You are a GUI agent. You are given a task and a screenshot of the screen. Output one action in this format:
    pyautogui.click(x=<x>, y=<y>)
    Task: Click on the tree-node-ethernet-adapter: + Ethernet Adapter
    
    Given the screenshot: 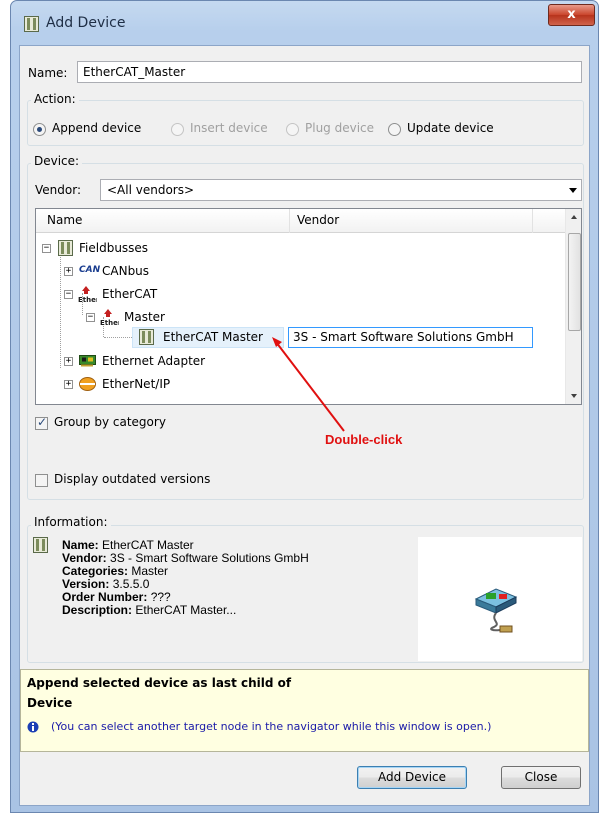 What is the action you would take?
    pyautogui.click(x=166, y=361)
    